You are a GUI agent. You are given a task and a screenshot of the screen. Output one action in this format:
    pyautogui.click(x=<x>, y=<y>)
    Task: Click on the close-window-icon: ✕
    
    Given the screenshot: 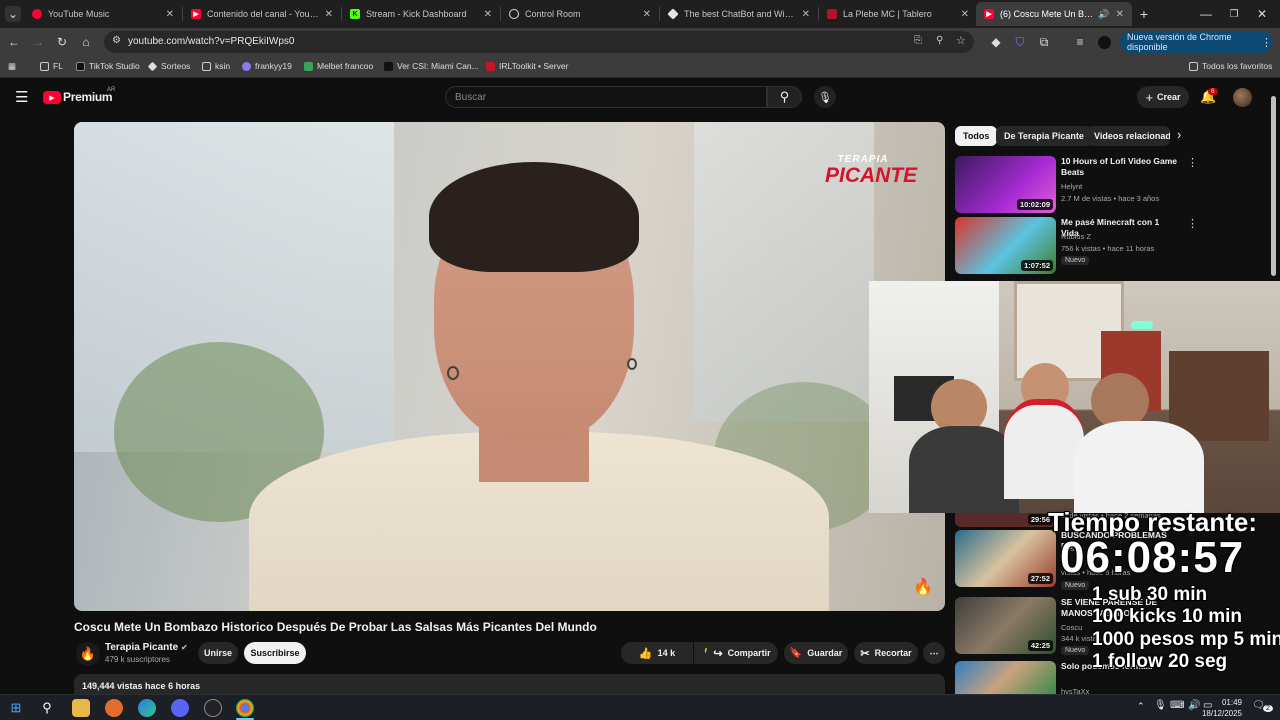 What is the action you would take?
    pyautogui.click(x=1262, y=14)
    